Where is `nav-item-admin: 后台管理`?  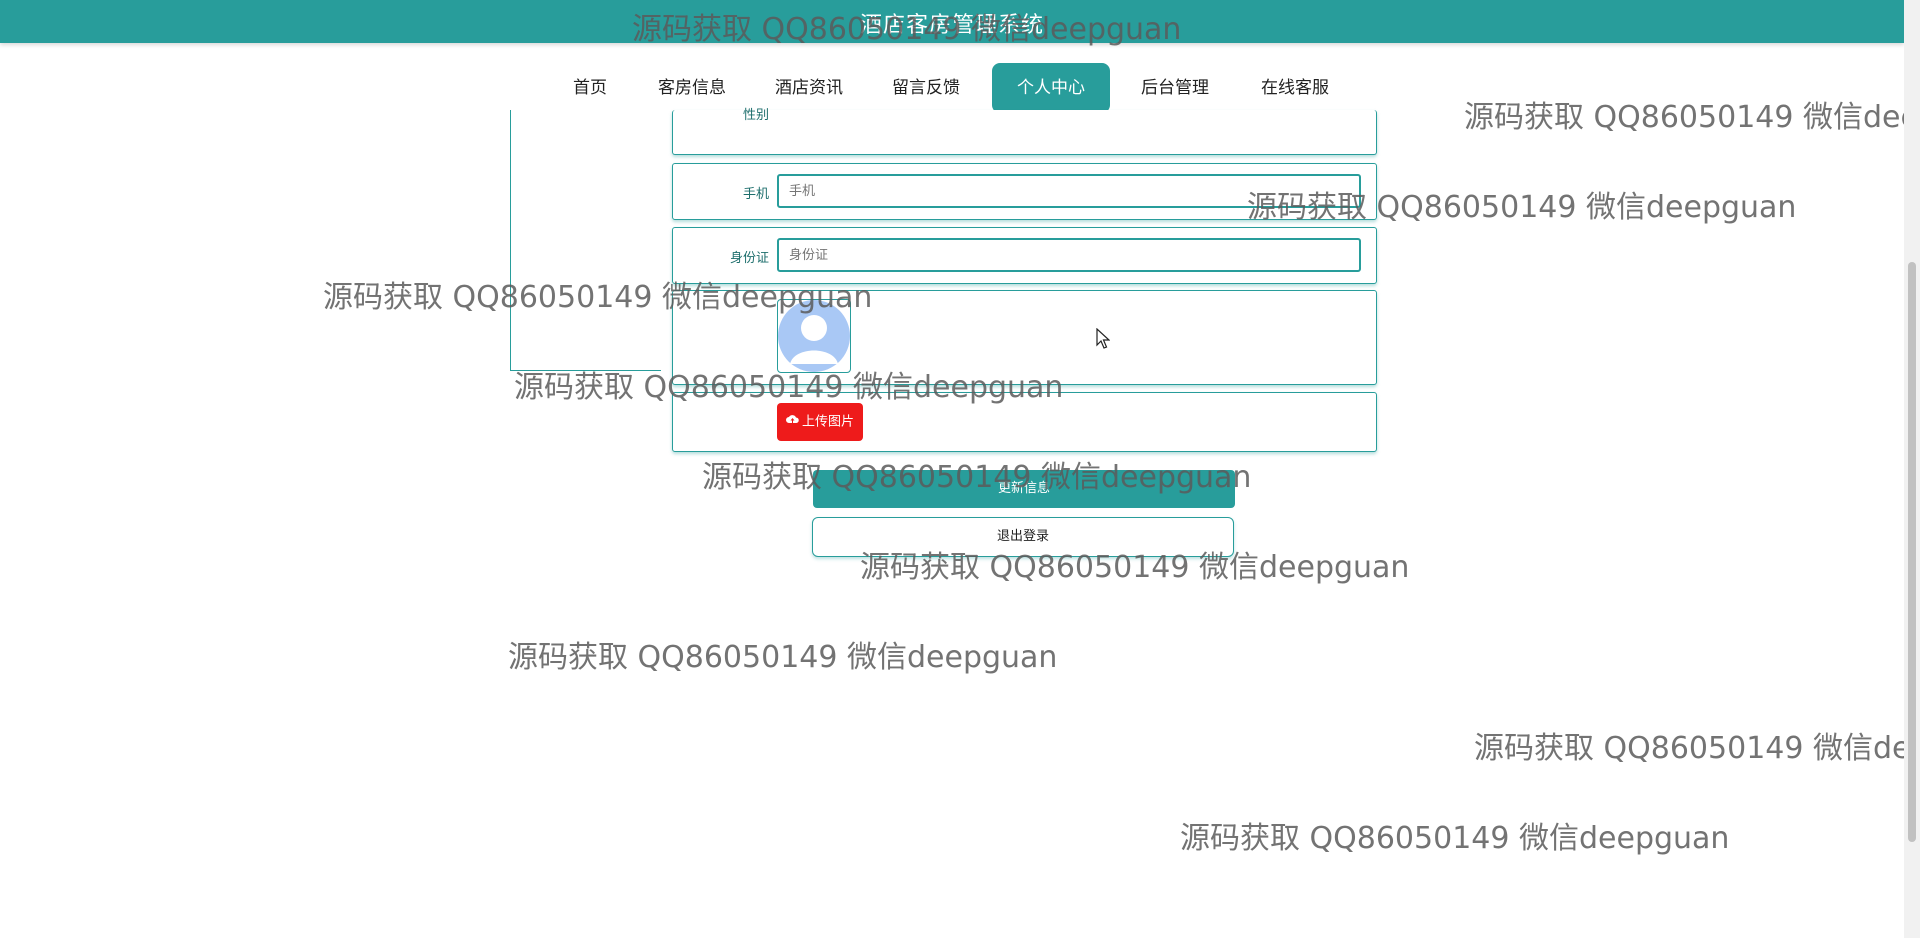
nav-item-admin: 后台管理 is located at coordinates (1175, 88).